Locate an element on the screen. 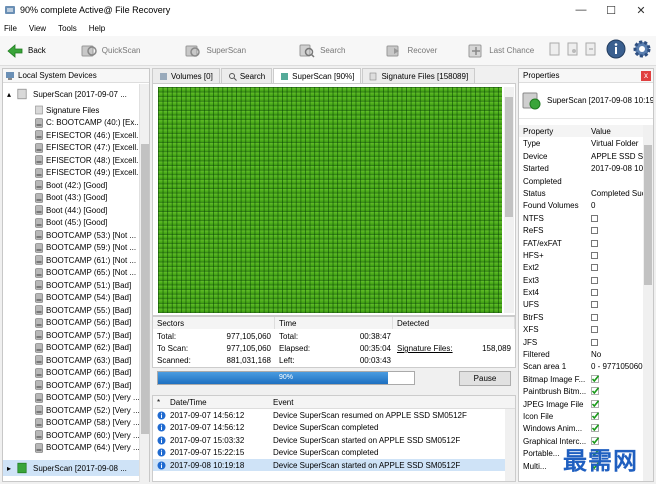  tree-item: Boot (42:) [Good] is located at coordinates (71, 185).